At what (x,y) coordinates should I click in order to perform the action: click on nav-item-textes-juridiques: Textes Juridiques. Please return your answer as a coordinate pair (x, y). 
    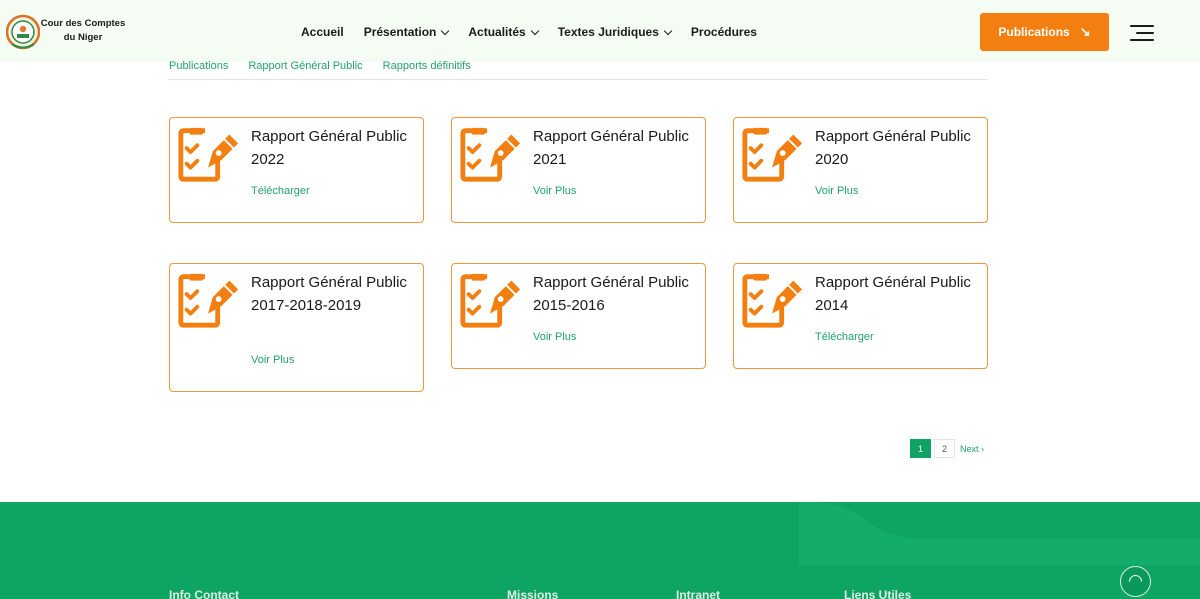
    Looking at the image, I should click on (615, 32).